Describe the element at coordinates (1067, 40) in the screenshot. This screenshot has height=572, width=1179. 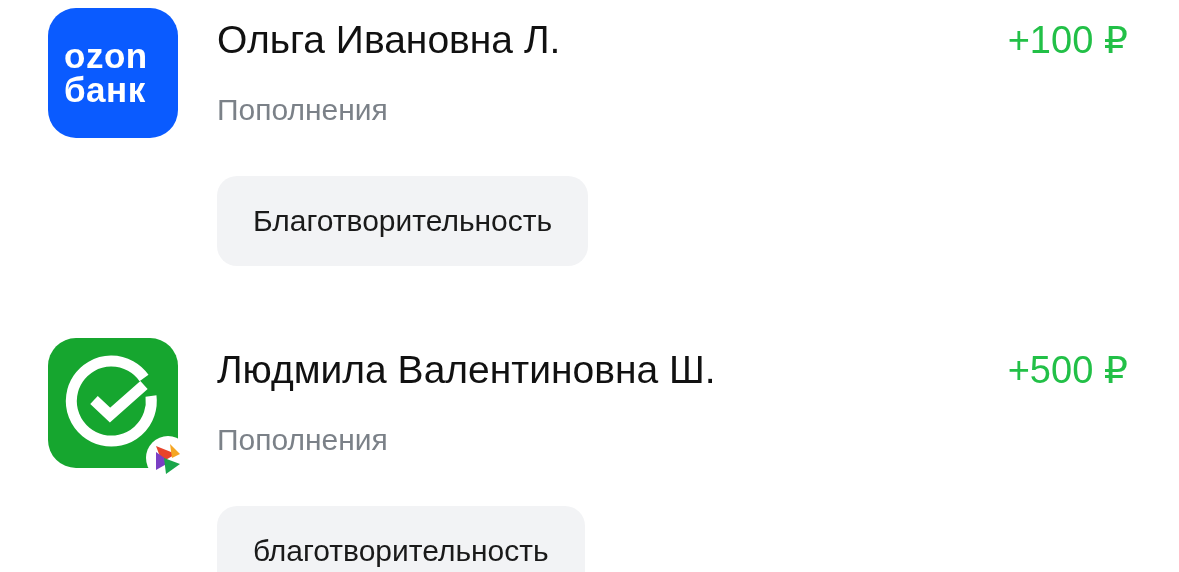
I see `amount: +100 ₽` at that location.